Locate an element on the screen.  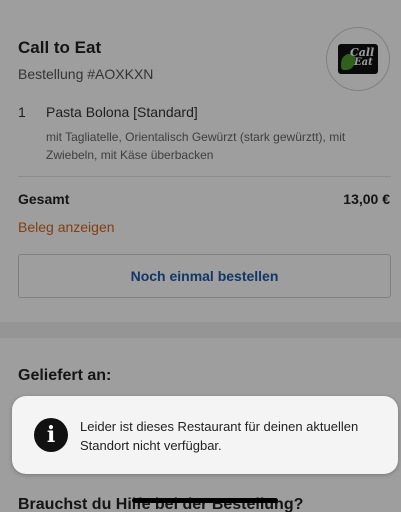
home-indicator is located at coordinates (205, 500).